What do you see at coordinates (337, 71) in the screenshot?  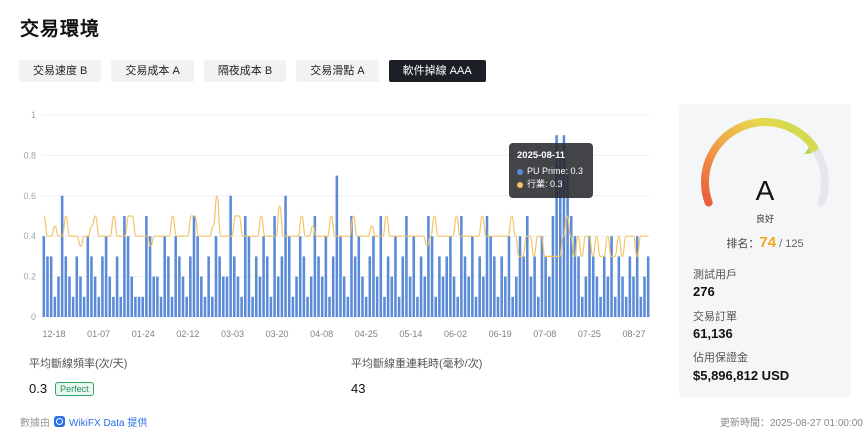 I see `tab-slippage: 交易滑點 A` at bounding box center [337, 71].